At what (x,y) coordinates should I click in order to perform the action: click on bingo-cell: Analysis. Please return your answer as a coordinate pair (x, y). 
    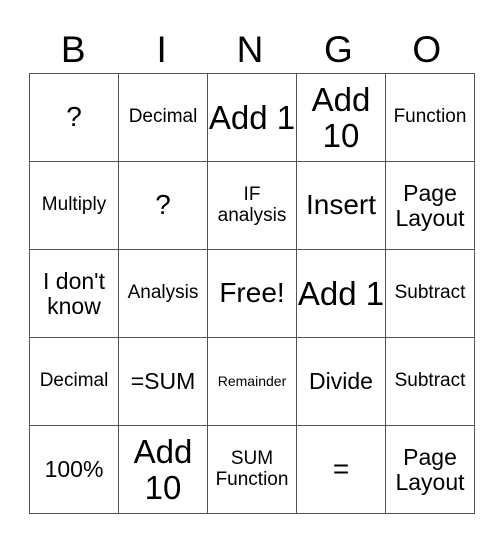
    Looking at the image, I should click on (163, 293).